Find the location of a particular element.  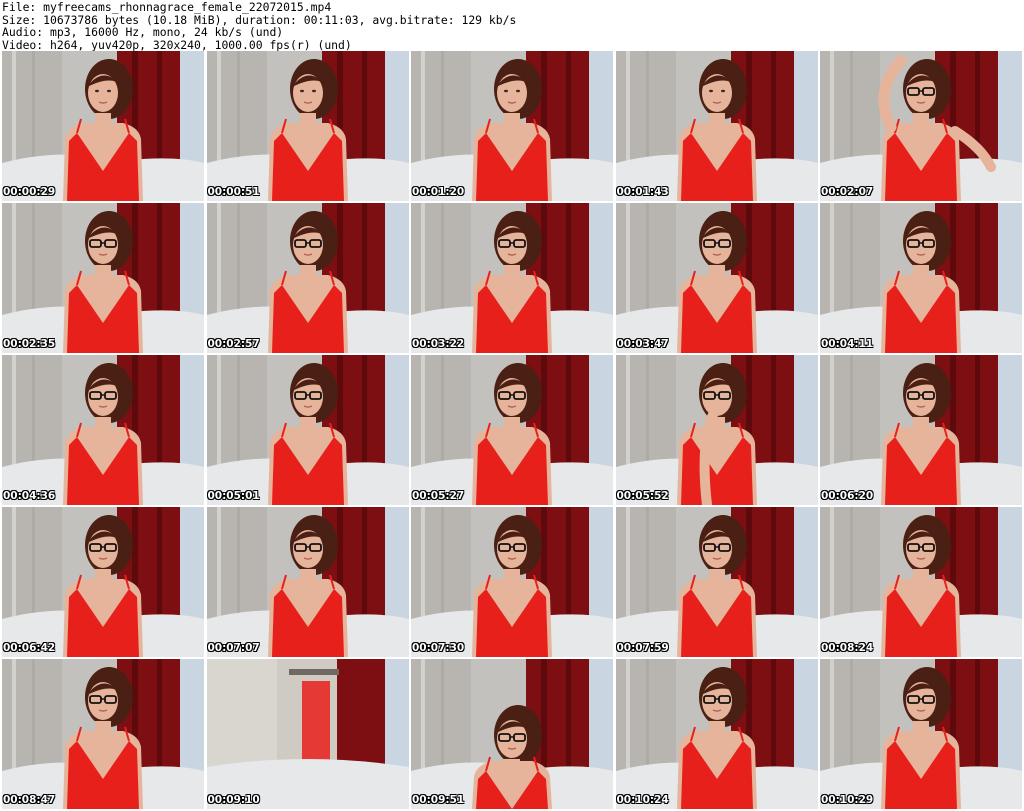

video-frame-thumbnail: 00:03:47 is located at coordinates (716, 278).